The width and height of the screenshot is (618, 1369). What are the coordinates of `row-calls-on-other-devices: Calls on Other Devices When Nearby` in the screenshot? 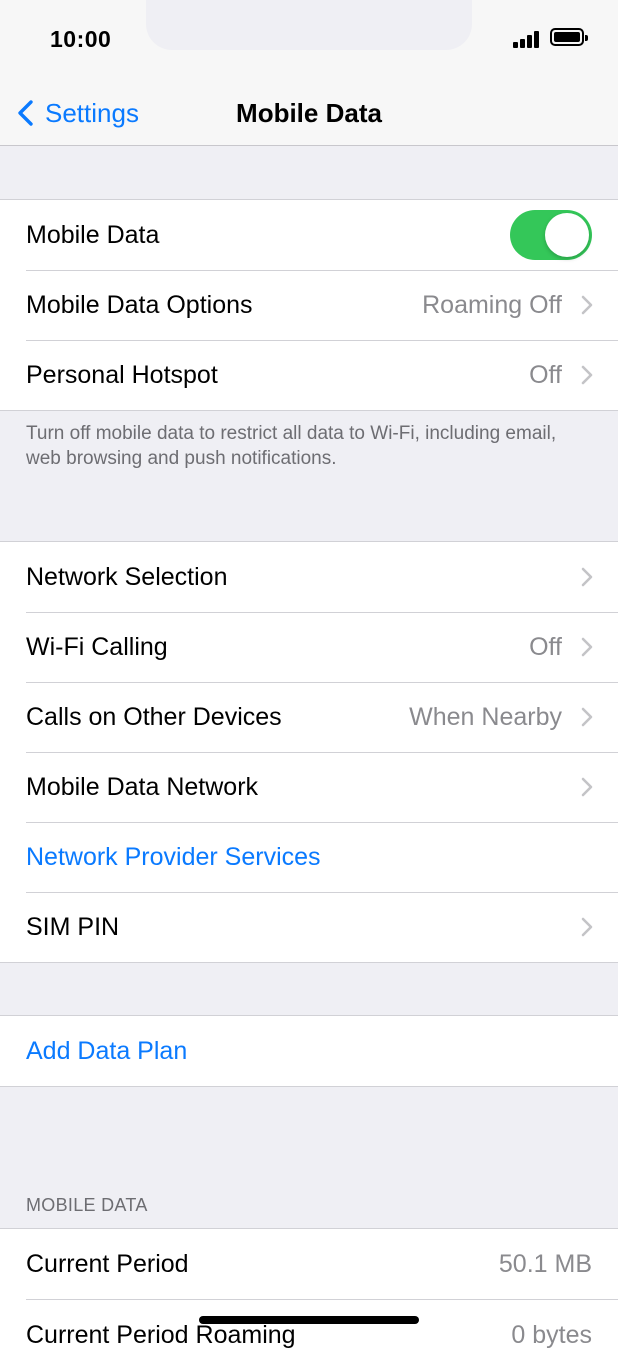 It's located at (309, 717).